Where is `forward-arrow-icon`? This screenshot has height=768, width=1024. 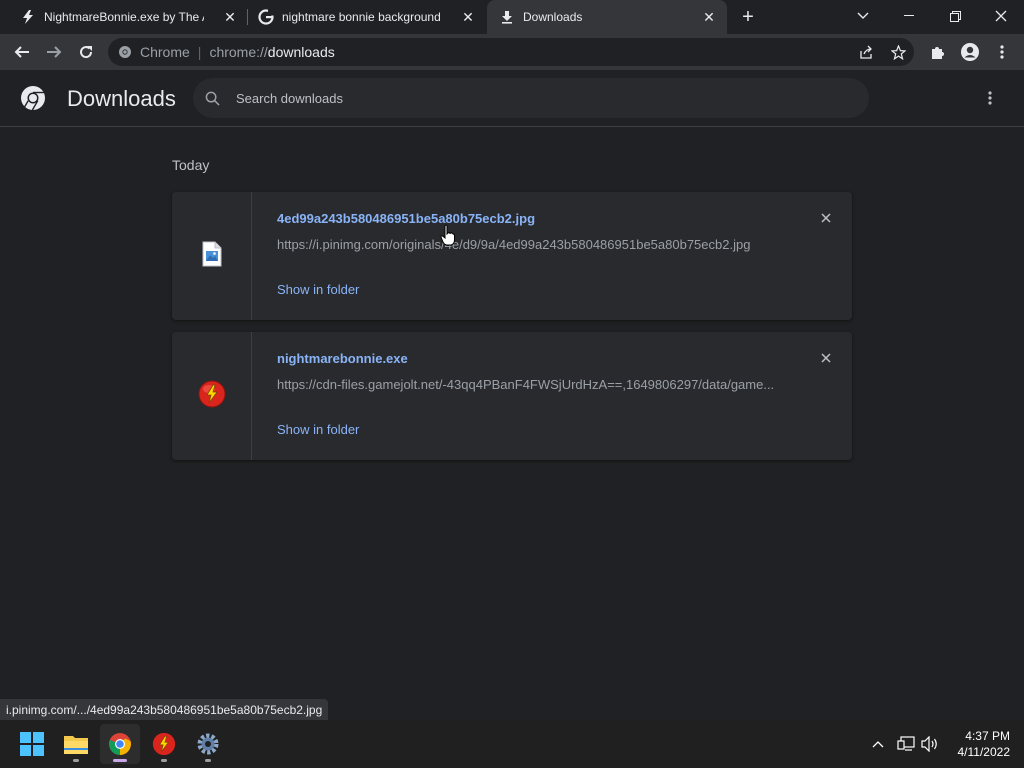 forward-arrow-icon is located at coordinates (54, 52).